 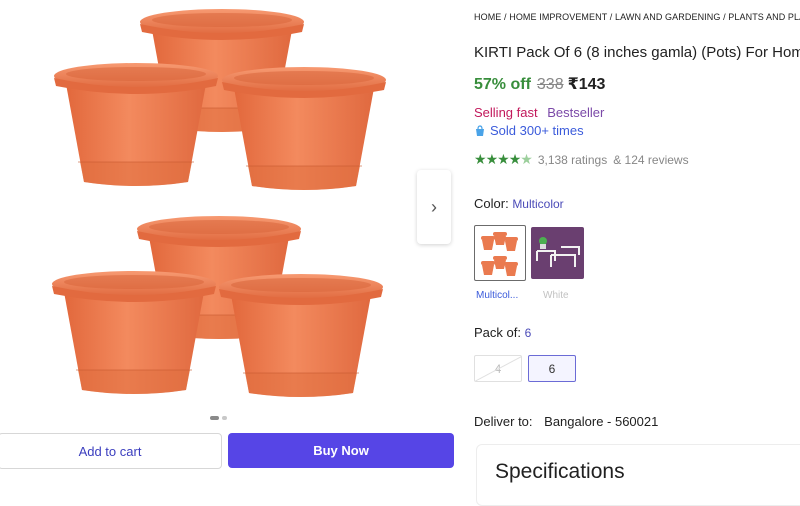 I want to click on unavailable-strike, so click(x=498, y=368).